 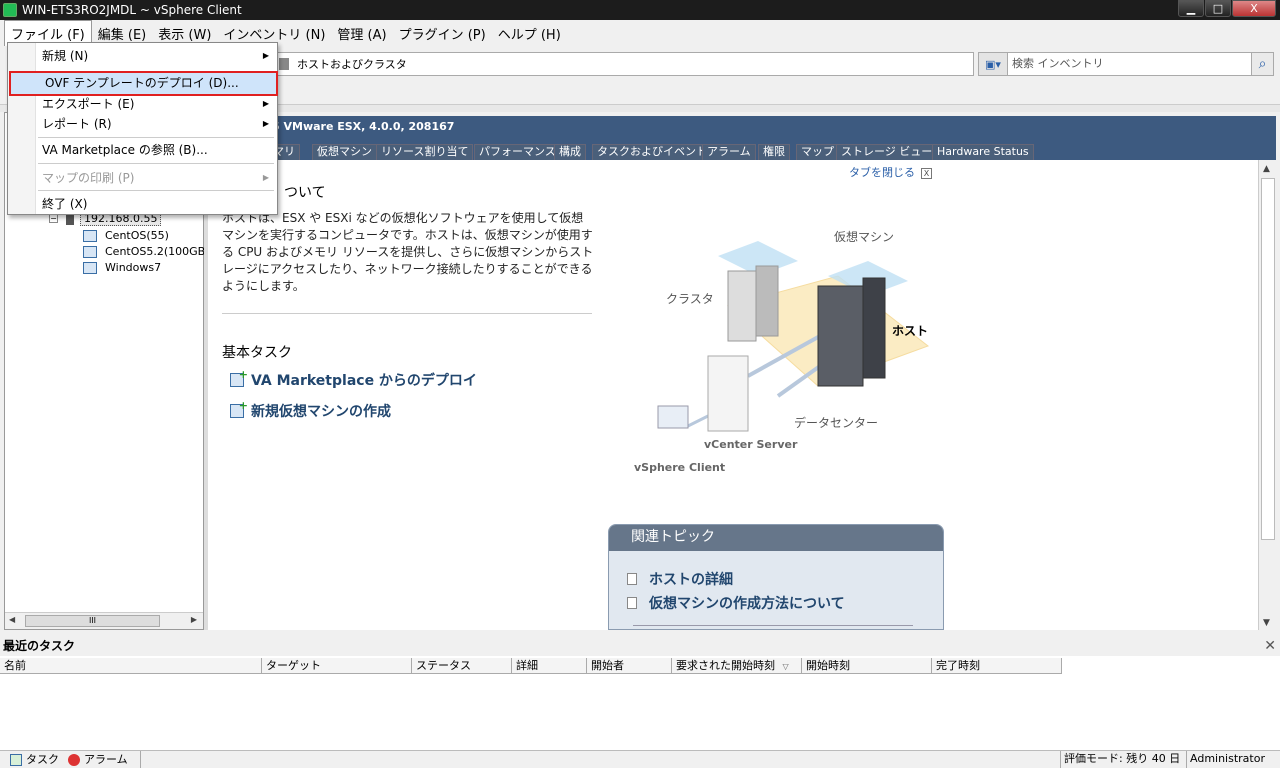 I want to click on menu-item-report-label: レポート (R), so click(x=77, y=124).